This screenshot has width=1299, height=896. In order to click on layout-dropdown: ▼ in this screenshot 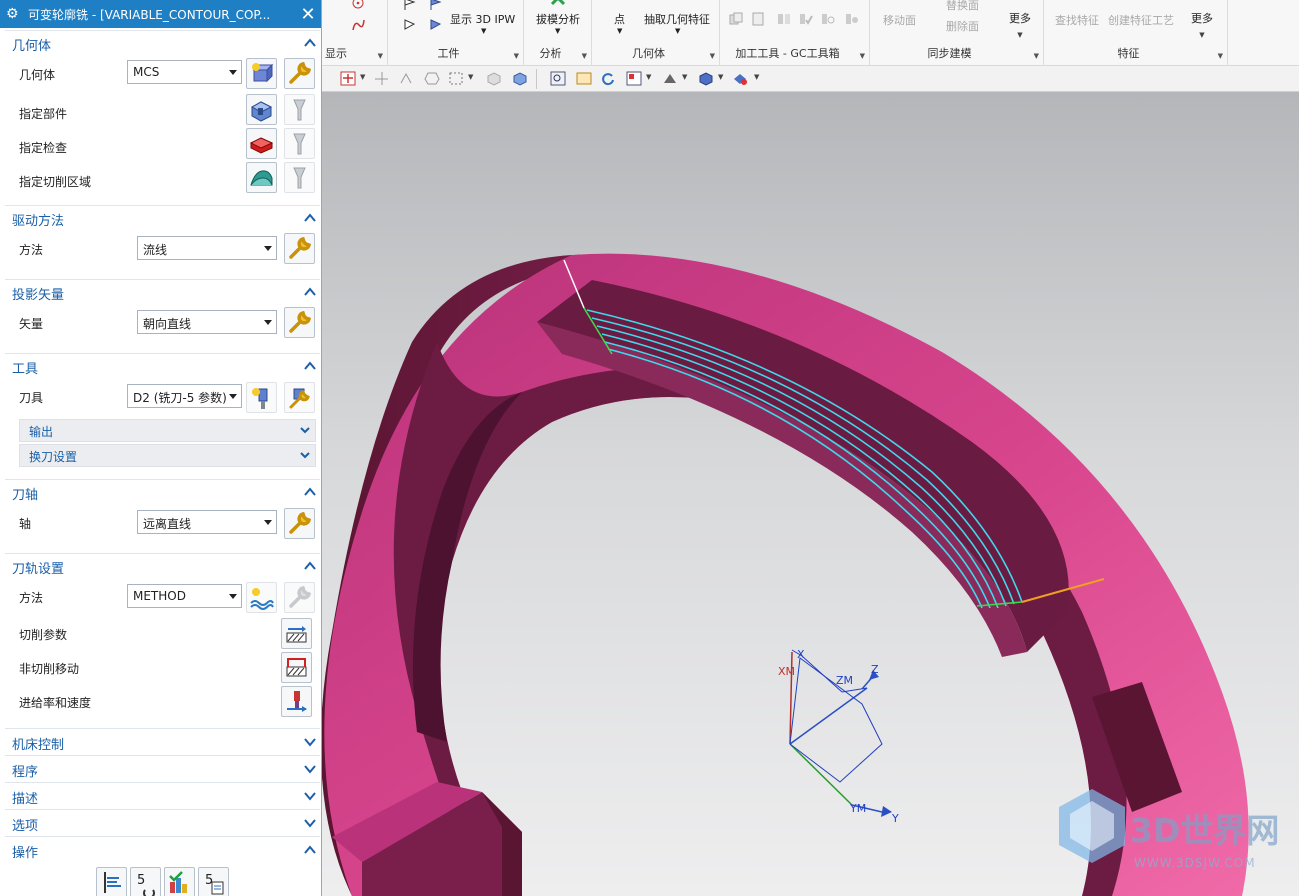, I will do `click(648, 77)`.